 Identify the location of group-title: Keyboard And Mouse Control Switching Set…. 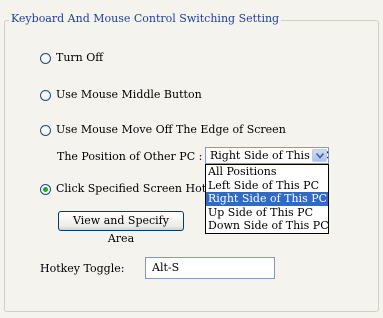
(145, 19).